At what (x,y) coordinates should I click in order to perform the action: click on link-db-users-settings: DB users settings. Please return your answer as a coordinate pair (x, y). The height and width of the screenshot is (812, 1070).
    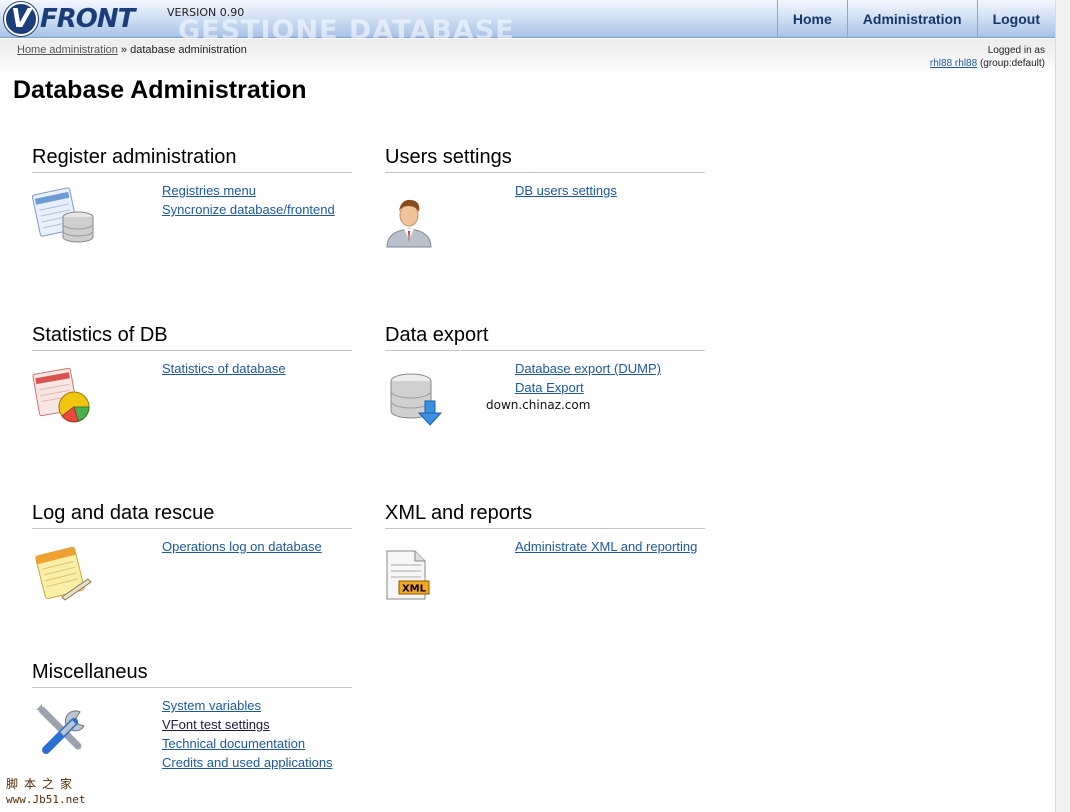
    Looking at the image, I should click on (566, 190).